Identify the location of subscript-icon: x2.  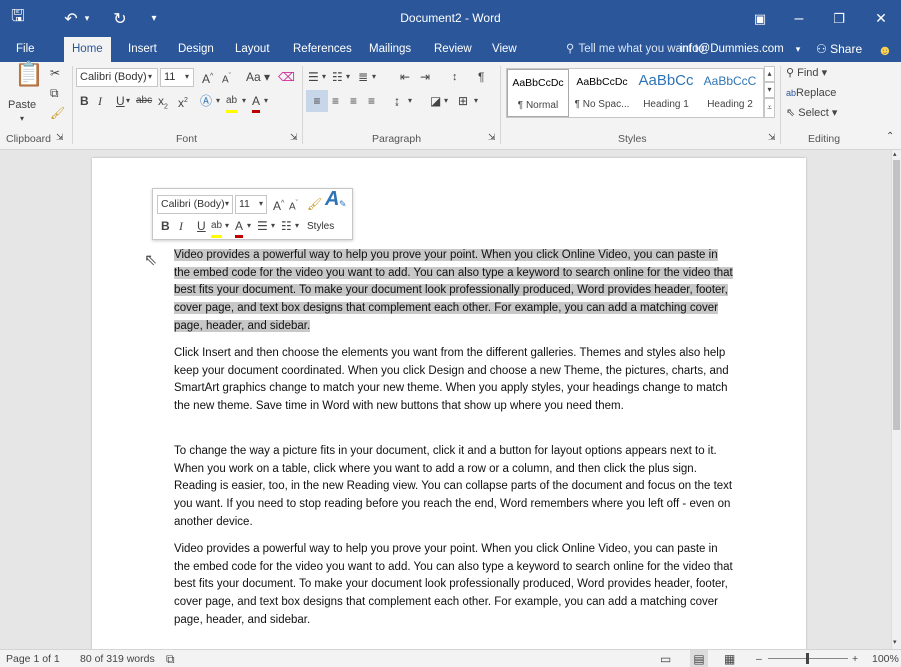
(163, 104).